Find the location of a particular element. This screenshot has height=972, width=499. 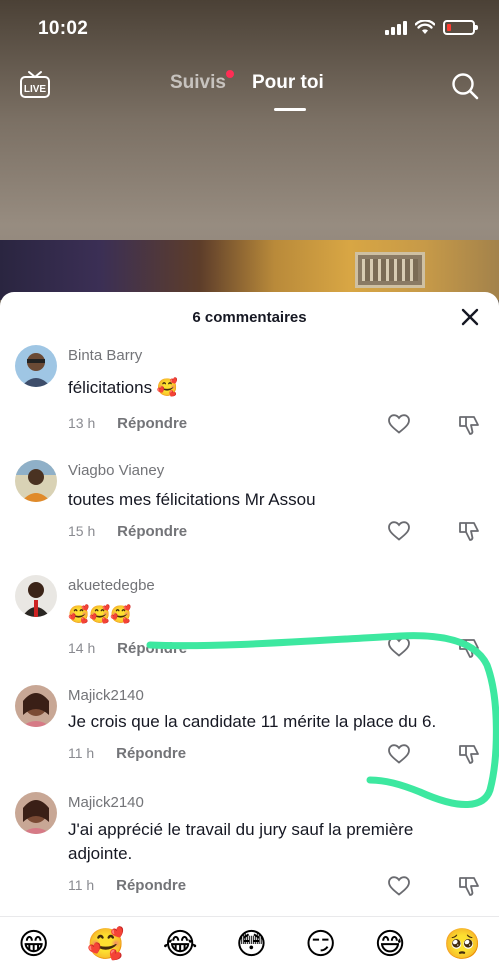

emoji-quick-bar: 😁 🥰 😂 😳 😏 😅 🥺 is located at coordinates (249, 944).